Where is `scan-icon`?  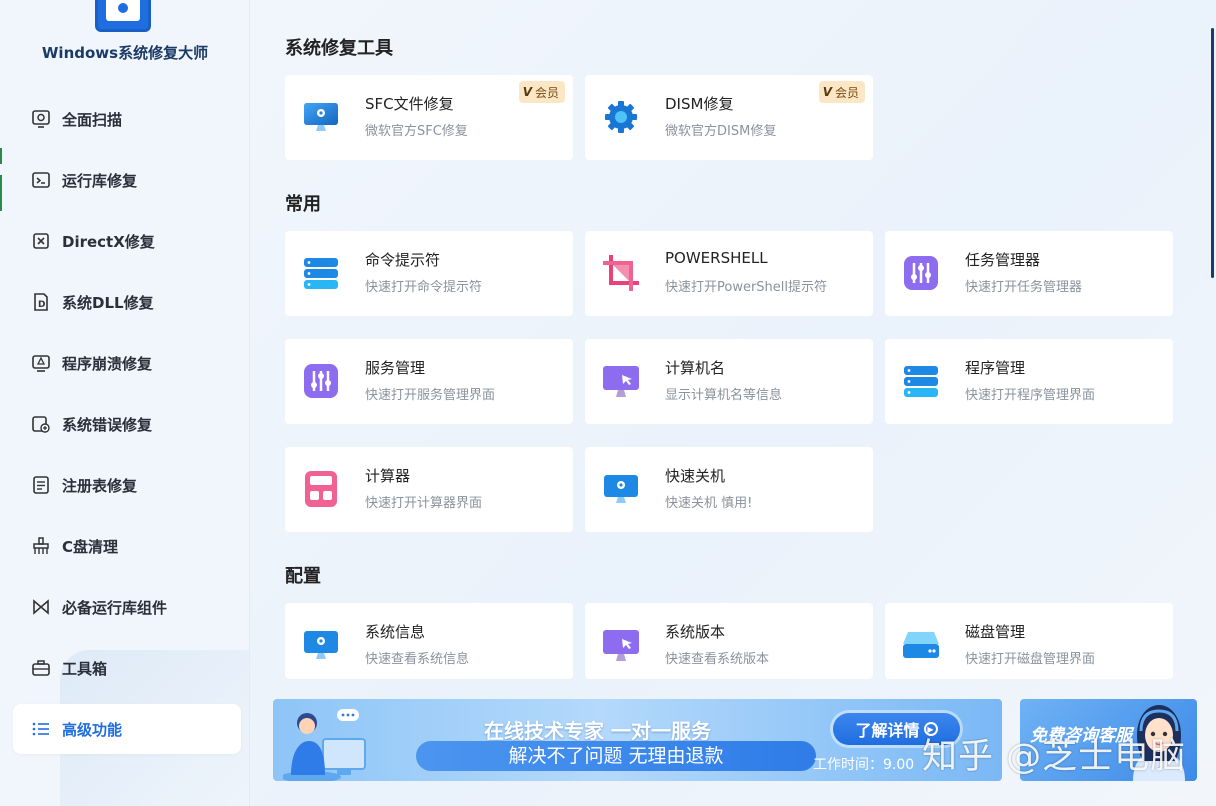 scan-icon is located at coordinates (41, 119).